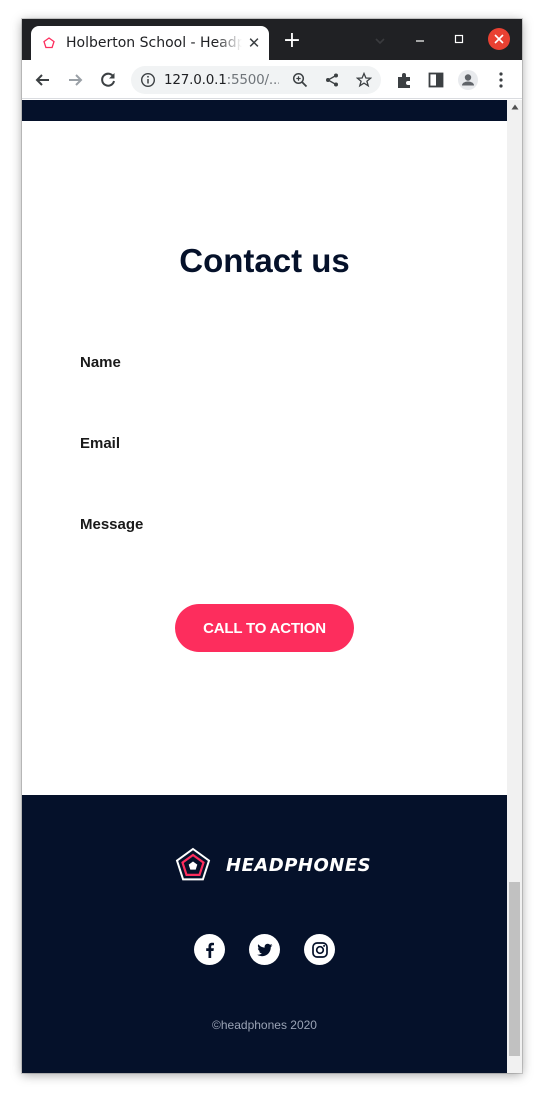 The image size is (544, 1097). What do you see at coordinates (264, 949) in the screenshot?
I see `twitter-icon` at bounding box center [264, 949].